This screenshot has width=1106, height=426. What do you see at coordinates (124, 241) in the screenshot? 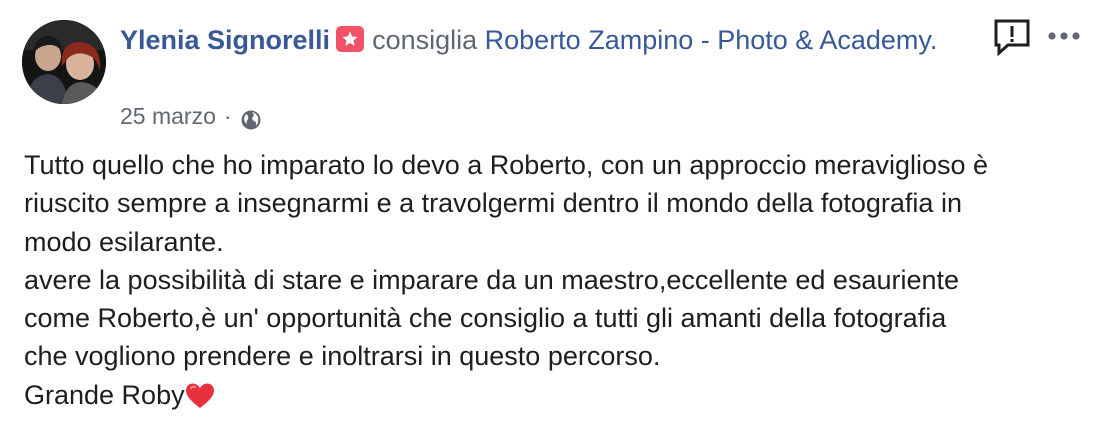
I see `body-line: modo esilarante.` at bounding box center [124, 241].